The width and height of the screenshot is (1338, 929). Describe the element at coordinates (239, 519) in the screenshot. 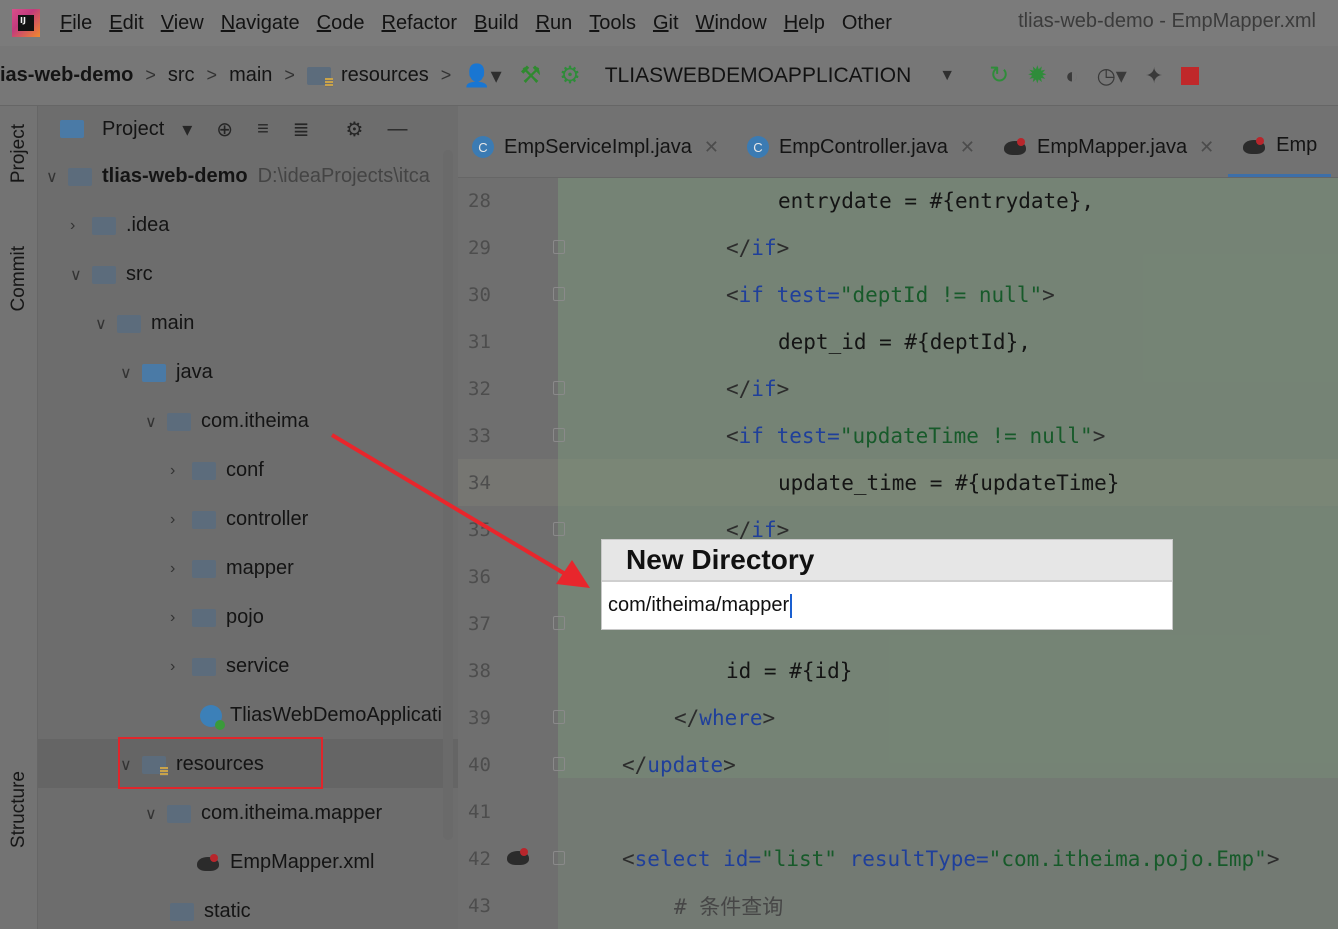

I see `tree-item-controller: › controller` at that location.